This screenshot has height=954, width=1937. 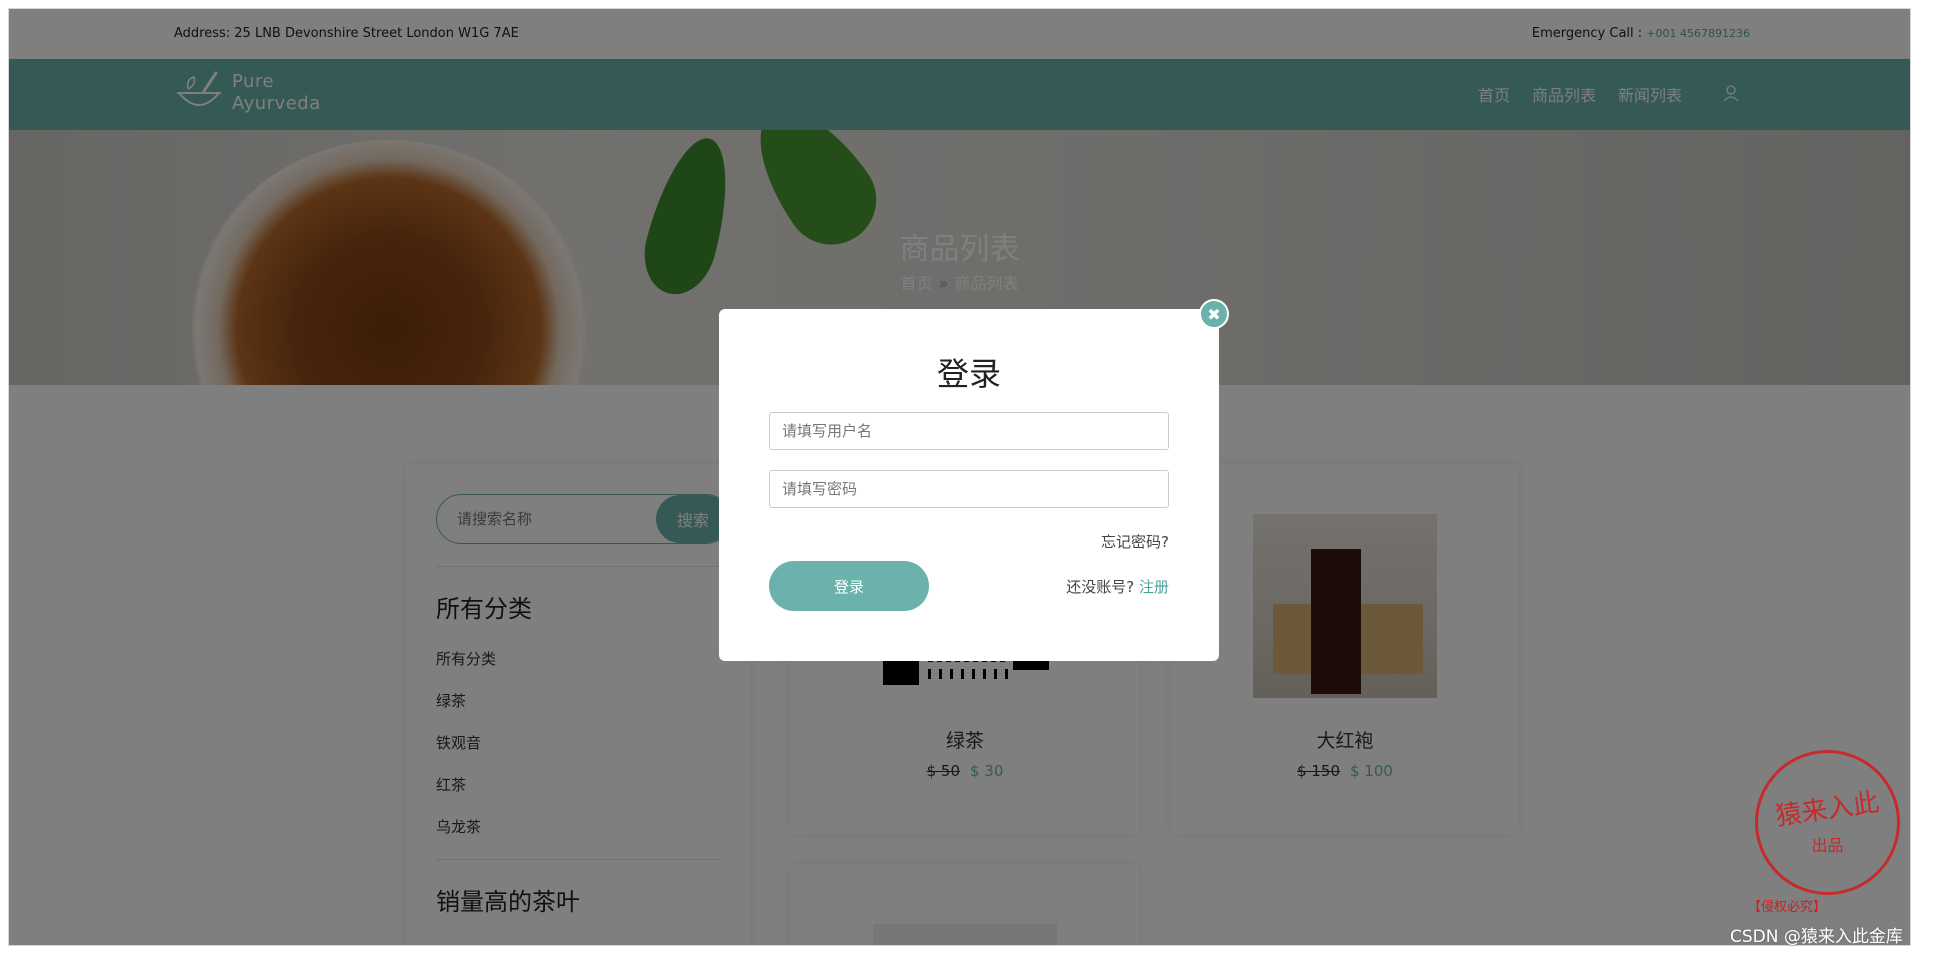 What do you see at coordinates (1828, 810) in the screenshot?
I see `stamp-main-text: 猿来入此` at bounding box center [1828, 810].